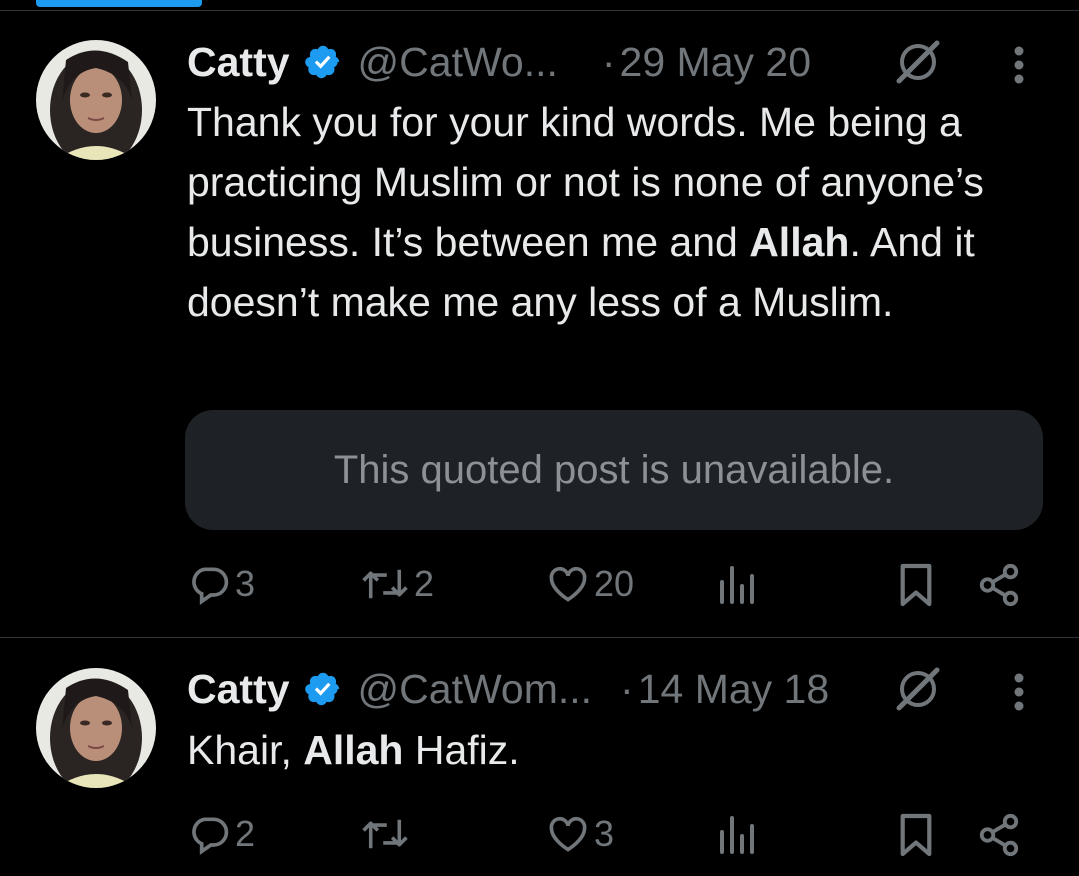 This screenshot has height=876, width=1079. I want to click on tweet-divider, so click(539, 637).